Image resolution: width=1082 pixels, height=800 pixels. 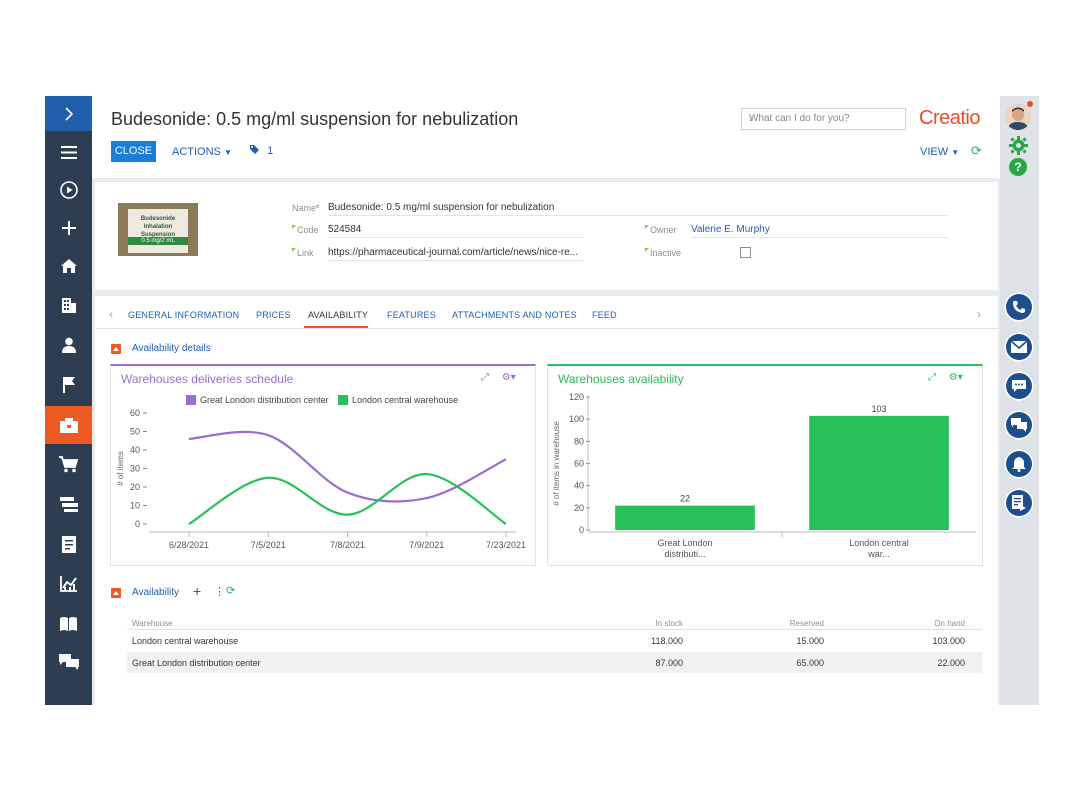 What do you see at coordinates (455, 237) in the screenshot?
I see `code-underline` at bounding box center [455, 237].